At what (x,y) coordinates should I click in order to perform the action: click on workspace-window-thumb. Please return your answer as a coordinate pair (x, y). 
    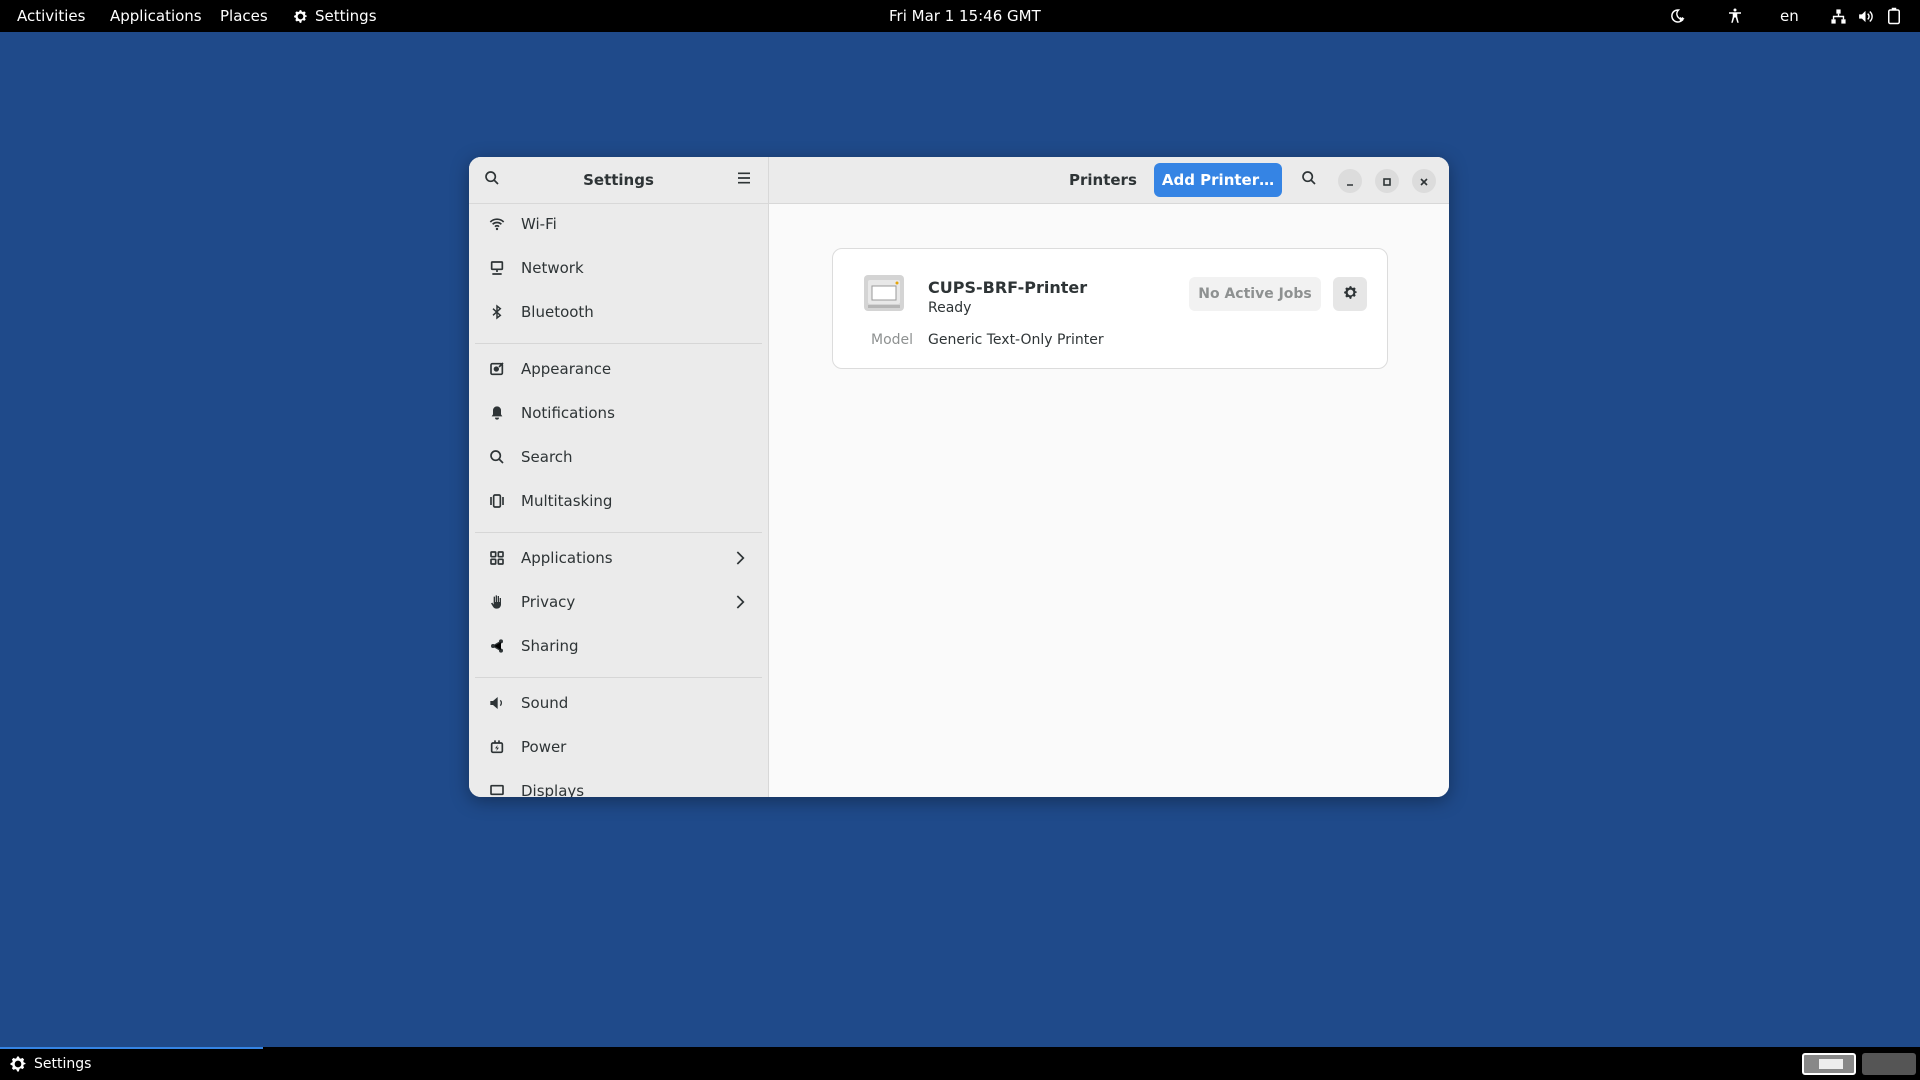
    Looking at the image, I should click on (1831, 1064).